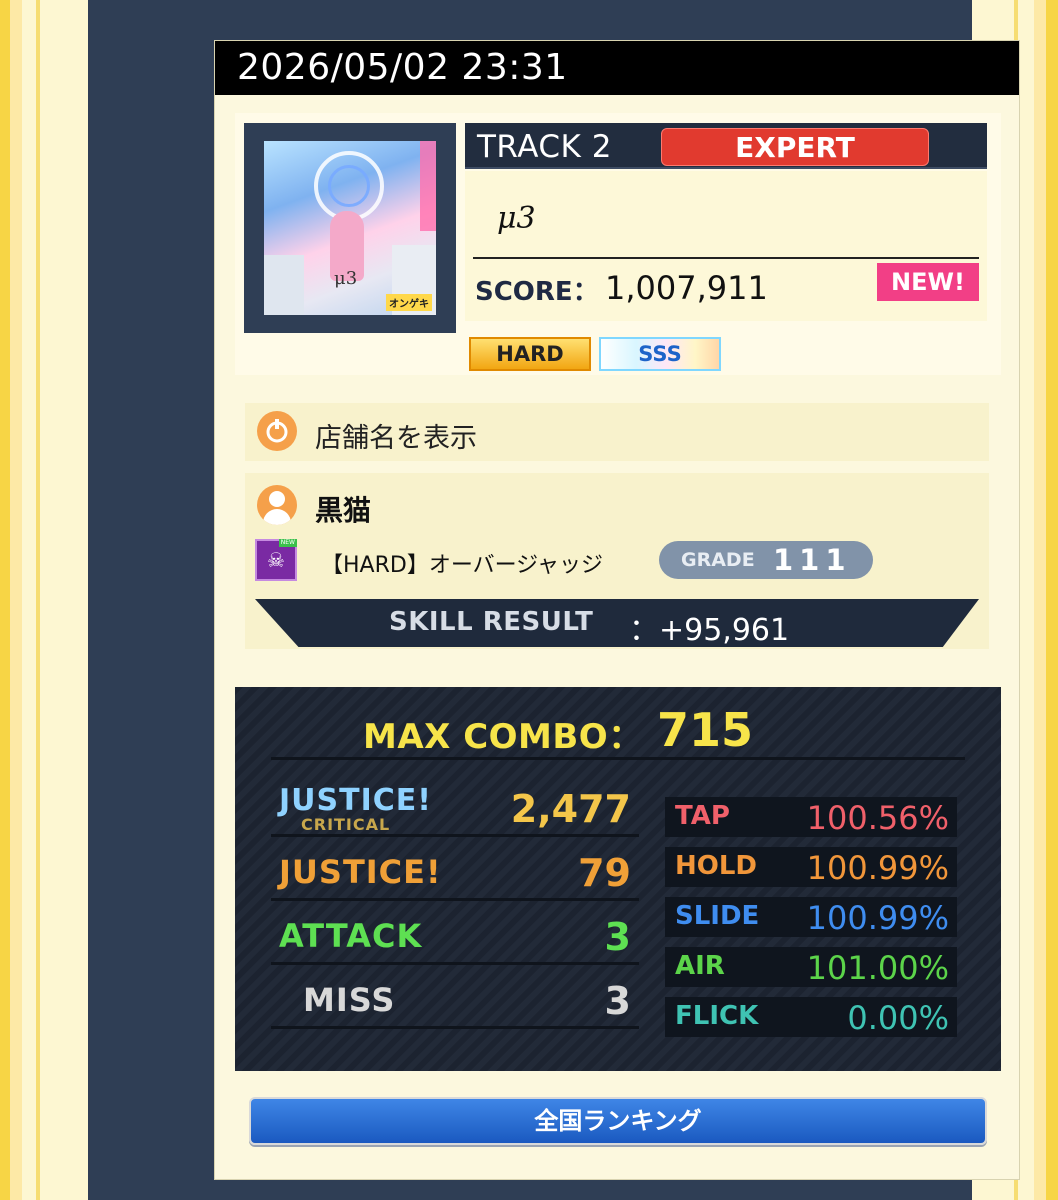 Image resolution: width=1058 pixels, height=1200 pixels. I want to click on rate-name: FLICK, so click(717, 1016).